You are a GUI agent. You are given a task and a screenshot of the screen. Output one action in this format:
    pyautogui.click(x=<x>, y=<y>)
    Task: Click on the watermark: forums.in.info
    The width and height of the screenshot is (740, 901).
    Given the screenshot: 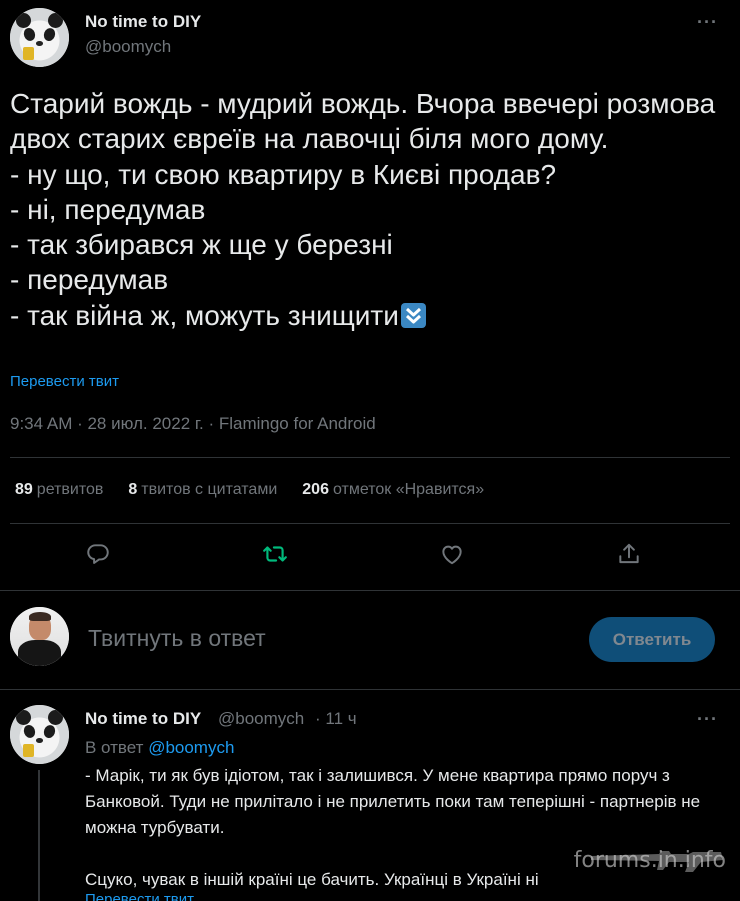 What is the action you would take?
    pyautogui.click(x=649, y=860)
    